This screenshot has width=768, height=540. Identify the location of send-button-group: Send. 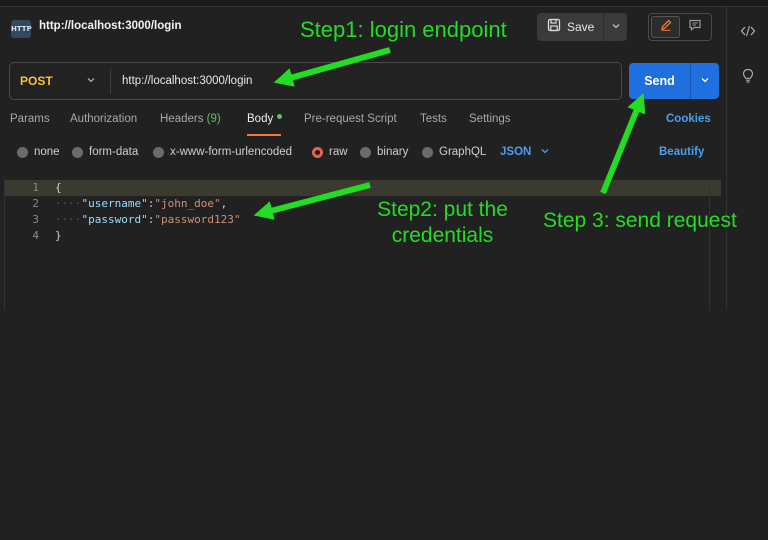
(674, 81).